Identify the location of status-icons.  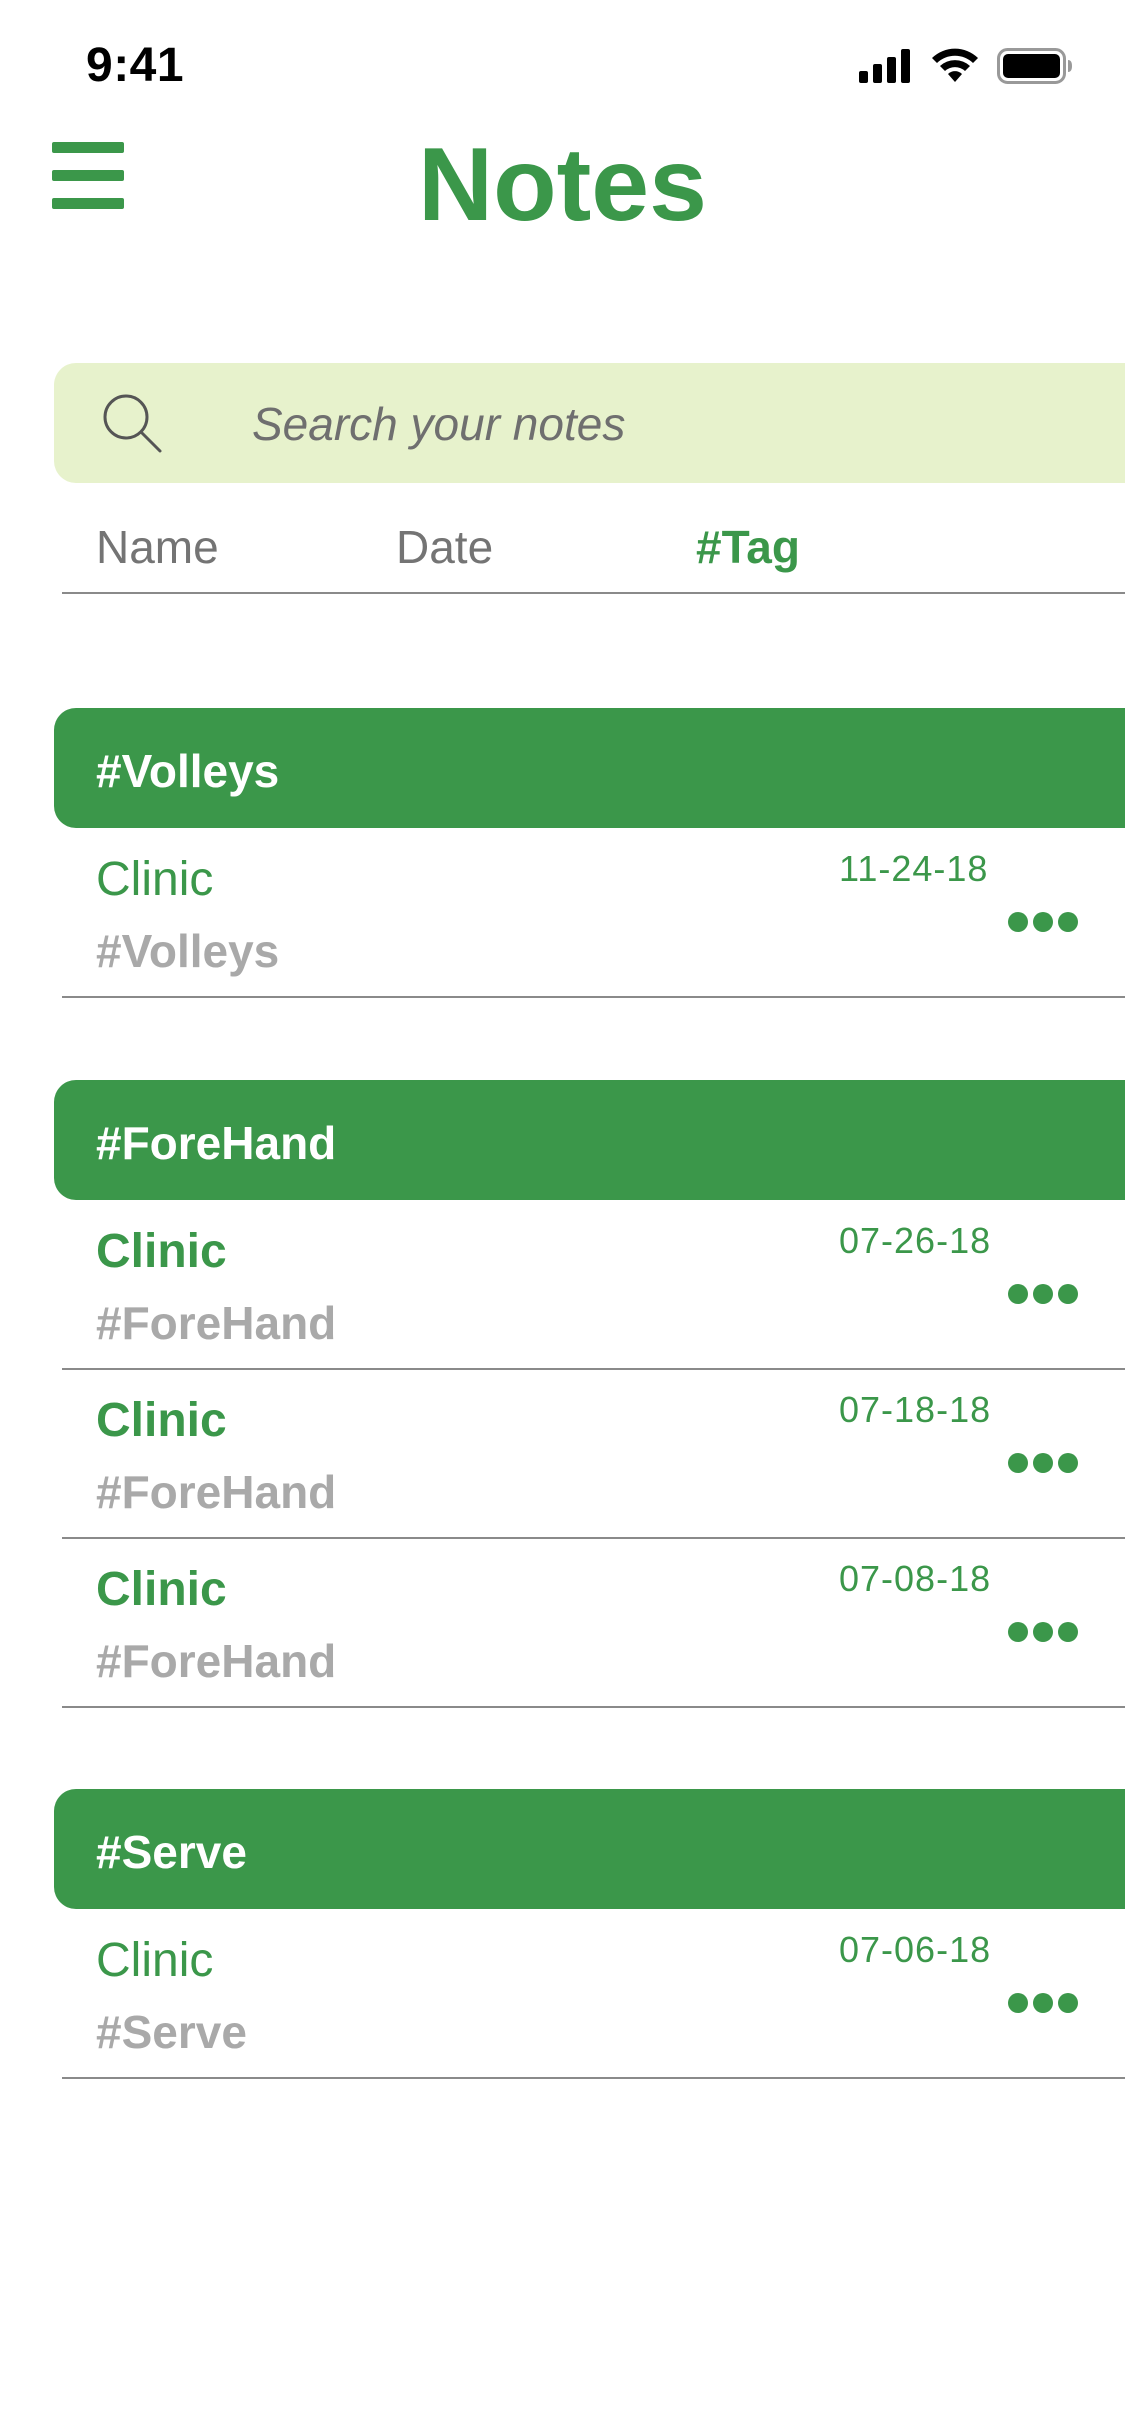
(966, 66).